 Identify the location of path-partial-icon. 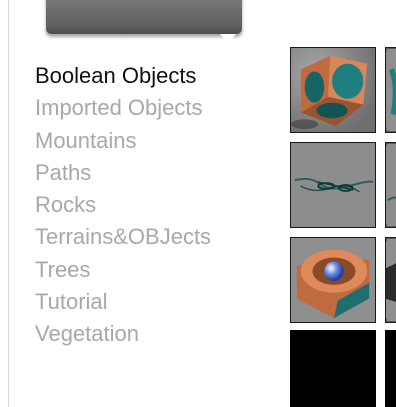
(391, 185).